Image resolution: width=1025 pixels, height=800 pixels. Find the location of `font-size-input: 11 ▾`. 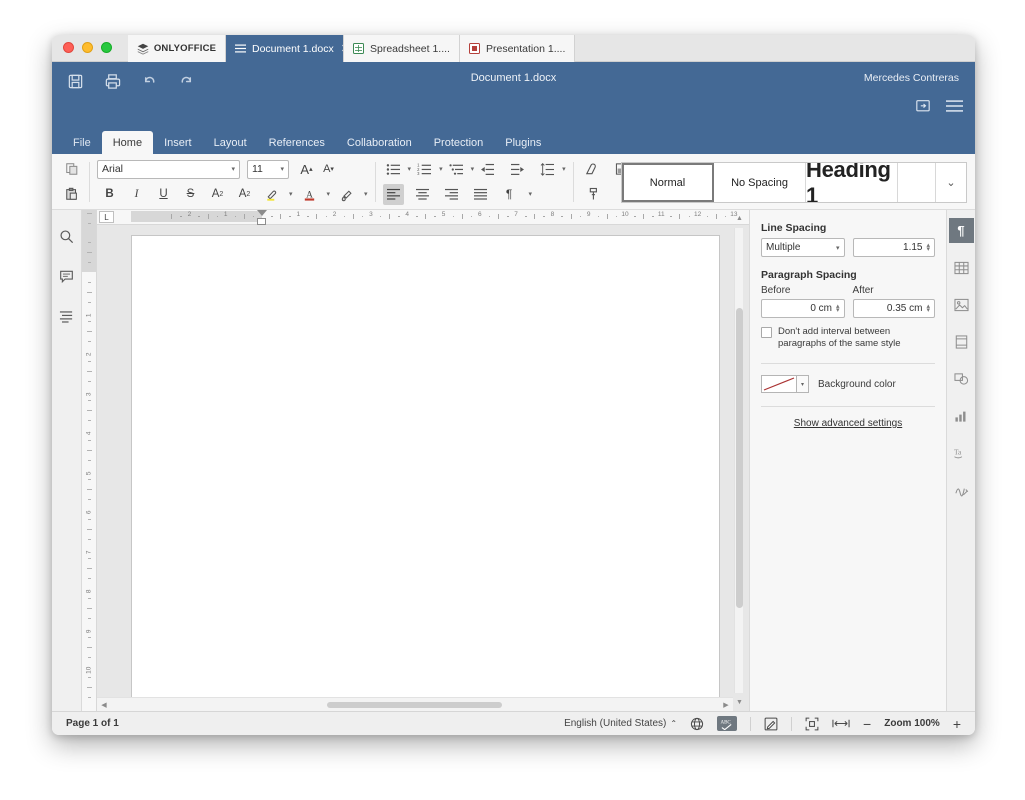

font-size-input: 11 ▾ is located at coordinates (268, 169).